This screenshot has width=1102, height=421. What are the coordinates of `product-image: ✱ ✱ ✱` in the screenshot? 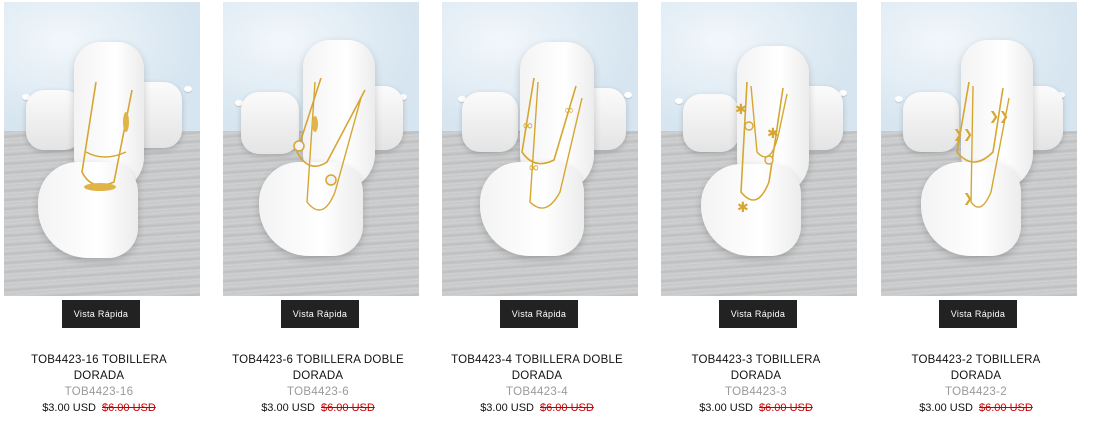 It's located at (759, 149).